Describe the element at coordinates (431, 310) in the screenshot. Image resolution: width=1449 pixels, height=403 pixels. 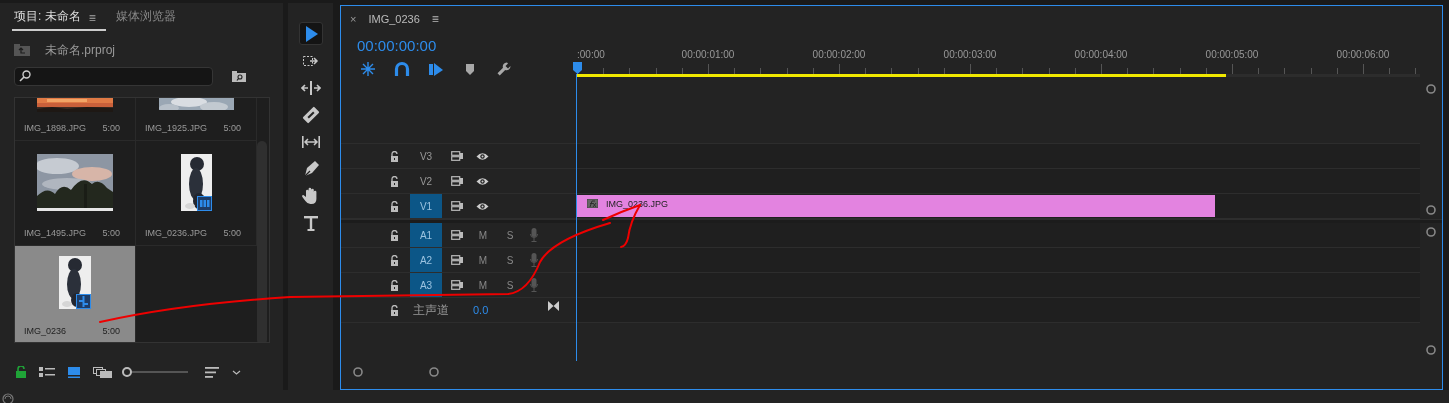
I see `master-track-label: 主声道` at that location.